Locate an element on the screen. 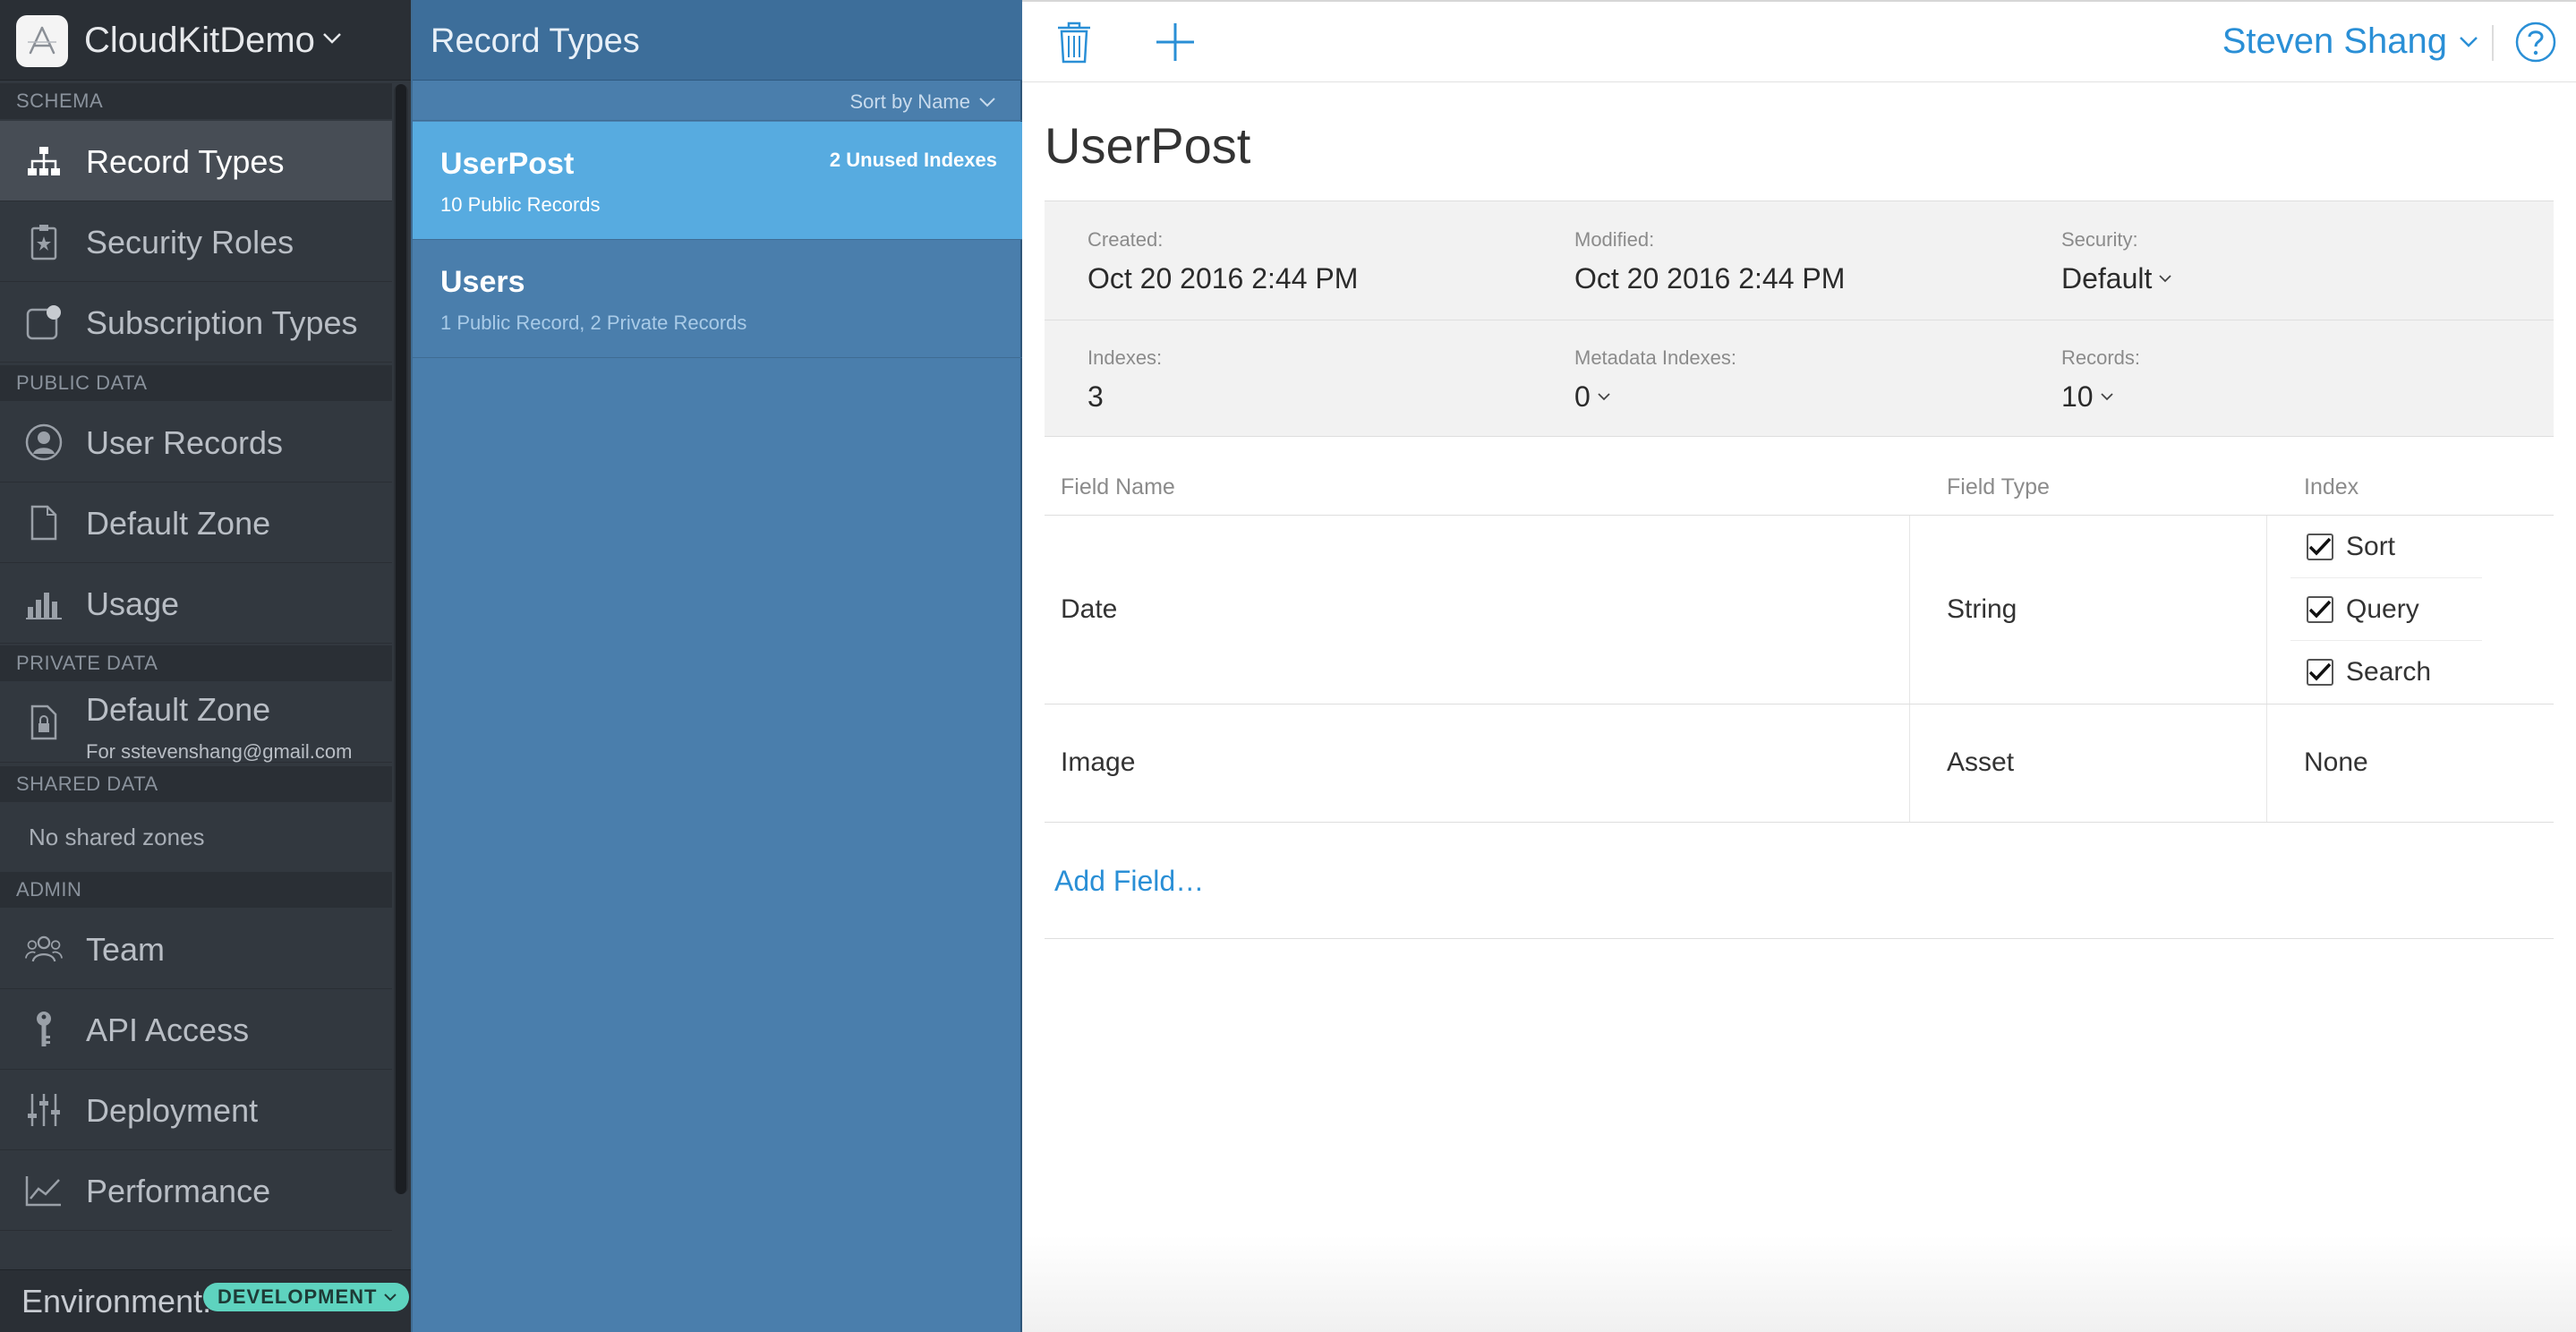 The height and width of the screenshot is (1332, 2576). user-name: Steven Shang is located at coordinates (2334, 41).